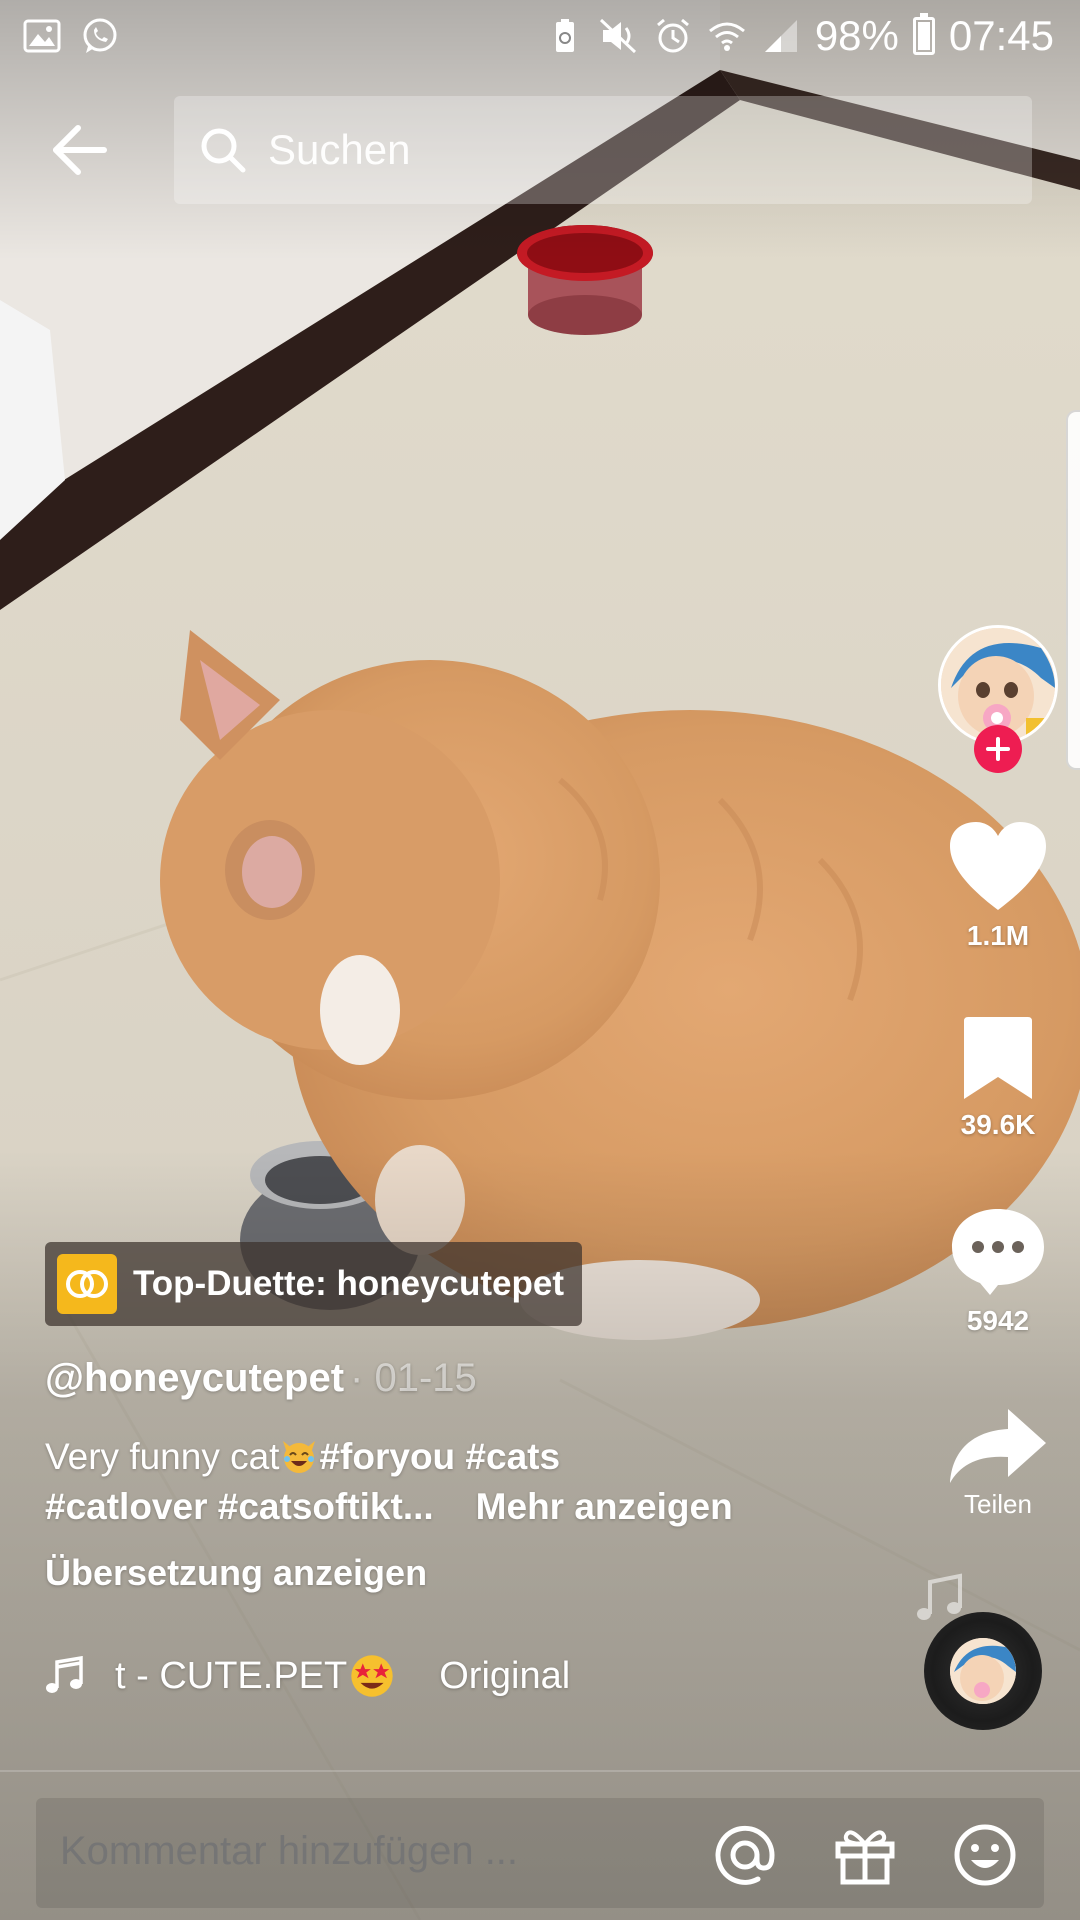  Describe the element at coordinates (236, 1573) in the screenshot. I see `show-translation-link: Übersetzung anzeigen` at that location.